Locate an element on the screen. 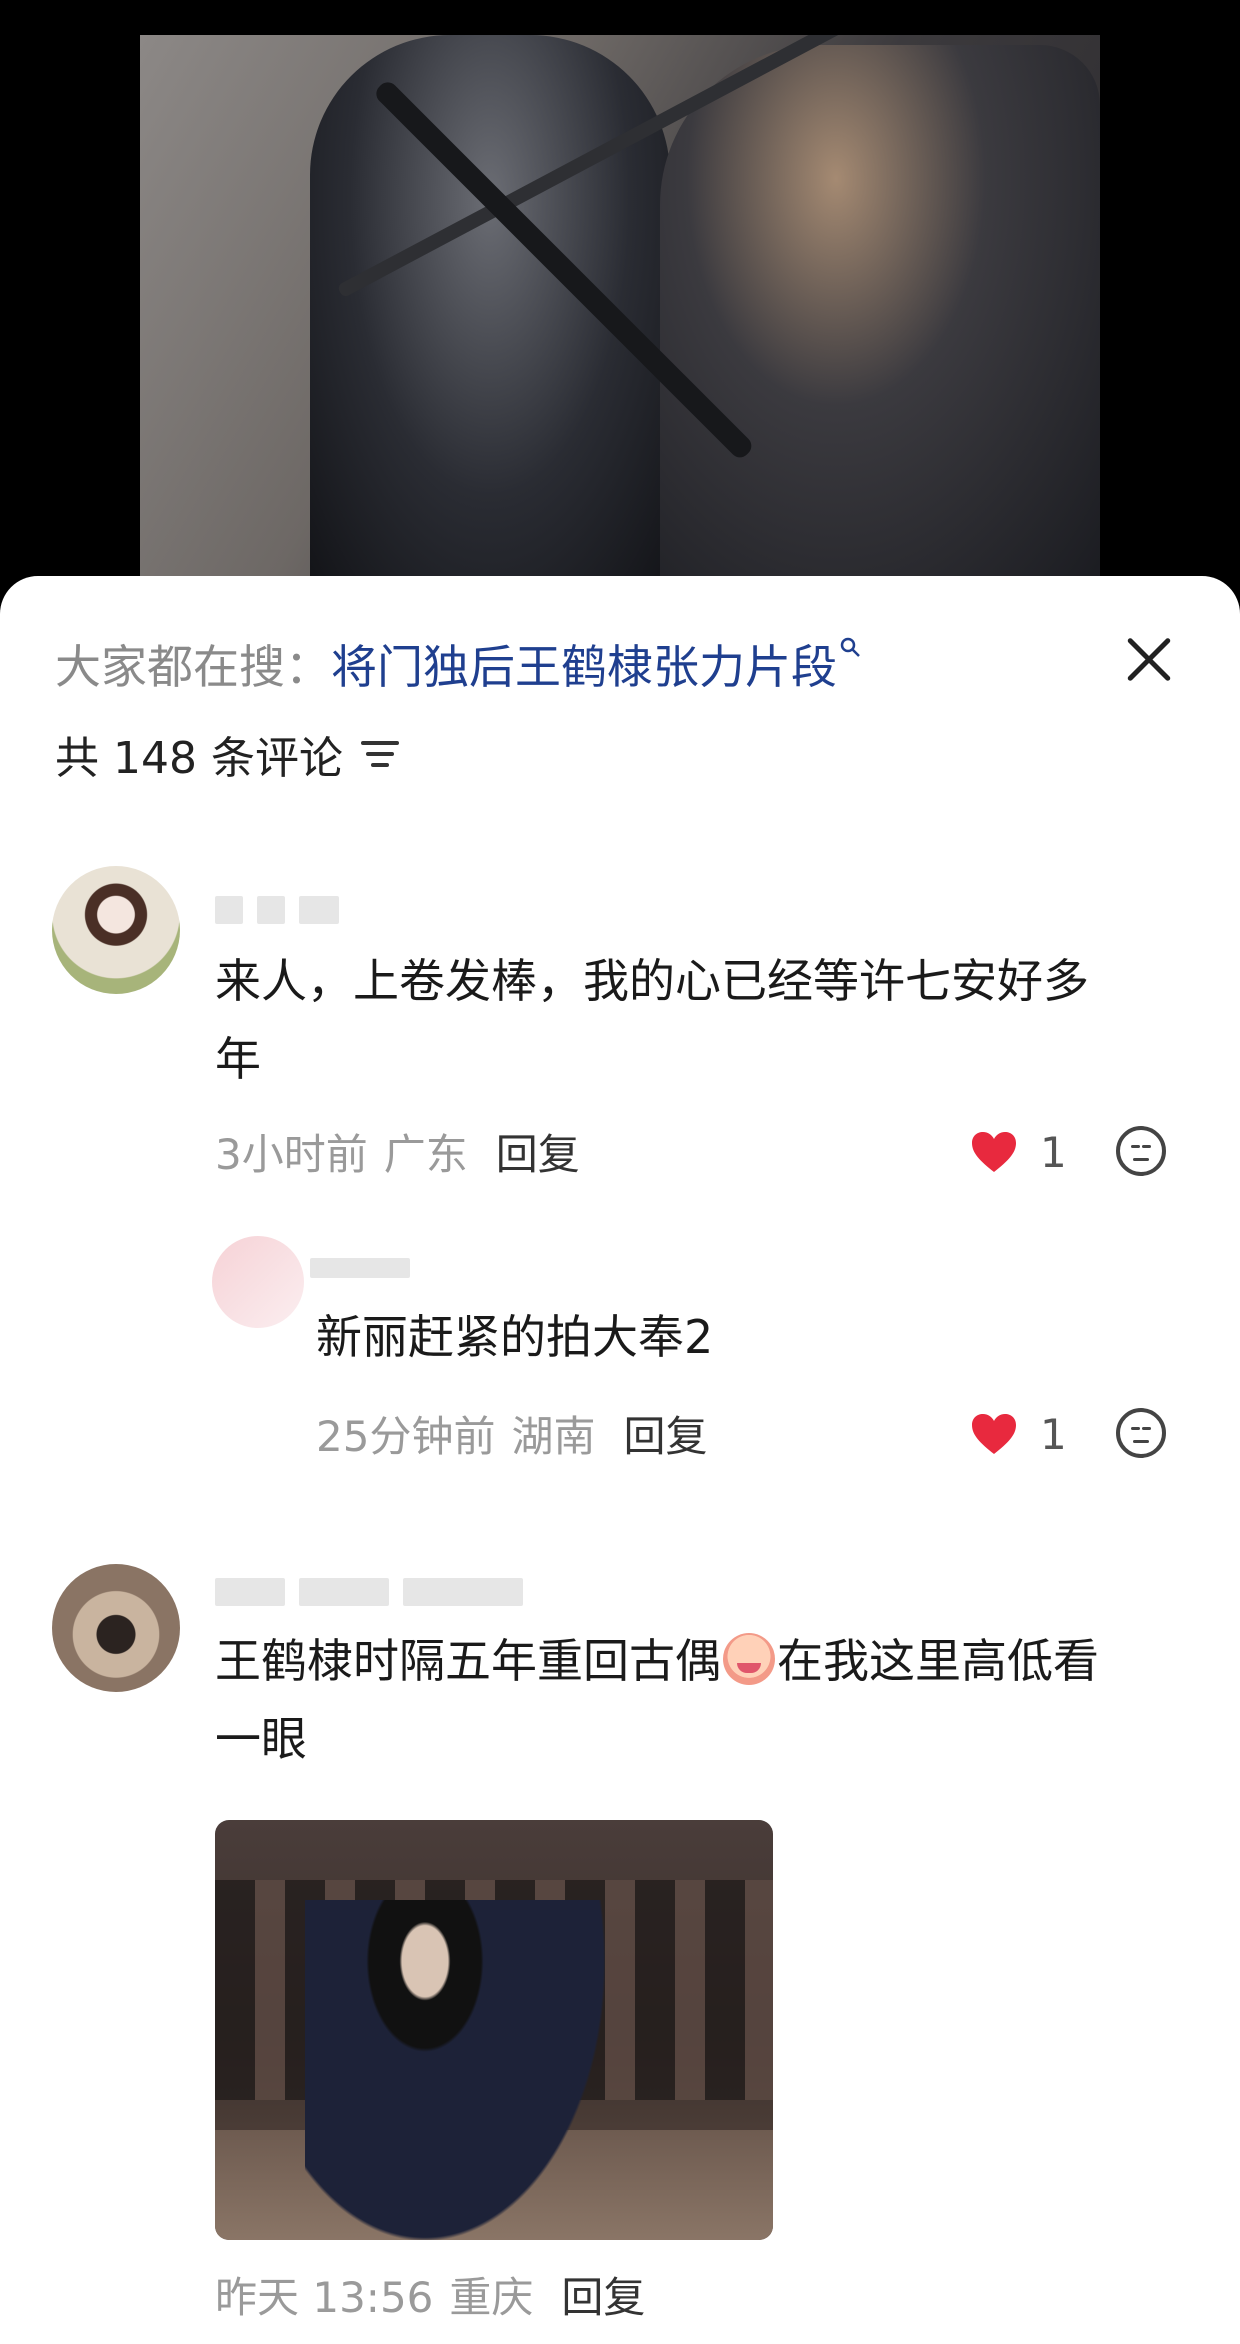 The height and width of the screenshot is (2344, 1240). search-suggestion: 大家都在搜： 将门独后王鹤棣张力片段 is located at coordinates (458, 664).